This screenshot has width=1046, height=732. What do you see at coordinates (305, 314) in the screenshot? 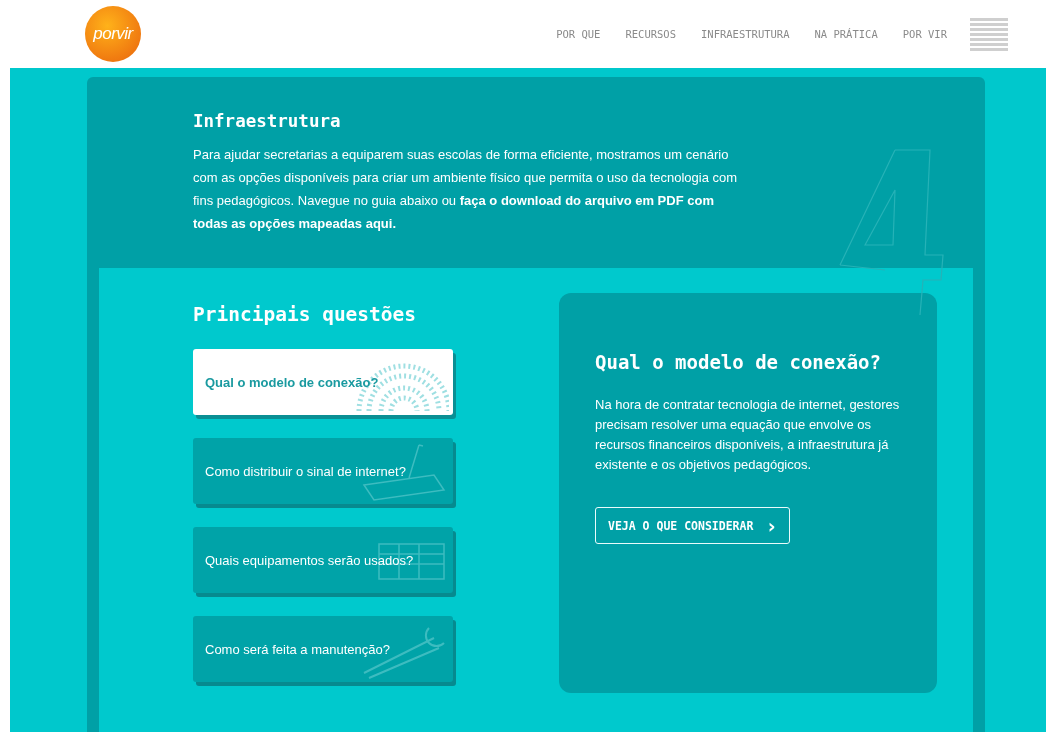
I see `list-heading: Principais questões` at bounding box center [305, 314].